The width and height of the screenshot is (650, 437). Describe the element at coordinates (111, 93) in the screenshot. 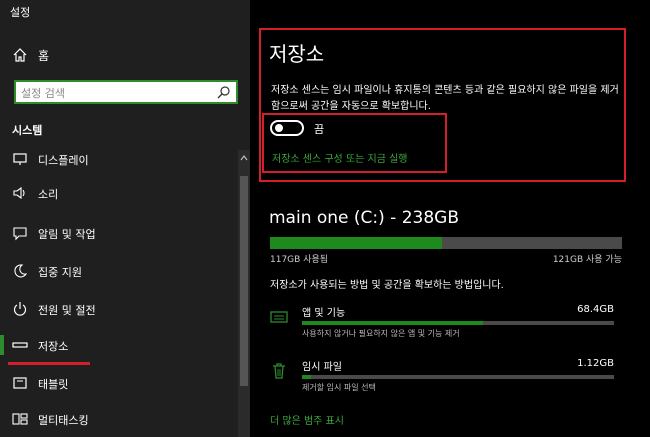

I see `search-input` at that location.